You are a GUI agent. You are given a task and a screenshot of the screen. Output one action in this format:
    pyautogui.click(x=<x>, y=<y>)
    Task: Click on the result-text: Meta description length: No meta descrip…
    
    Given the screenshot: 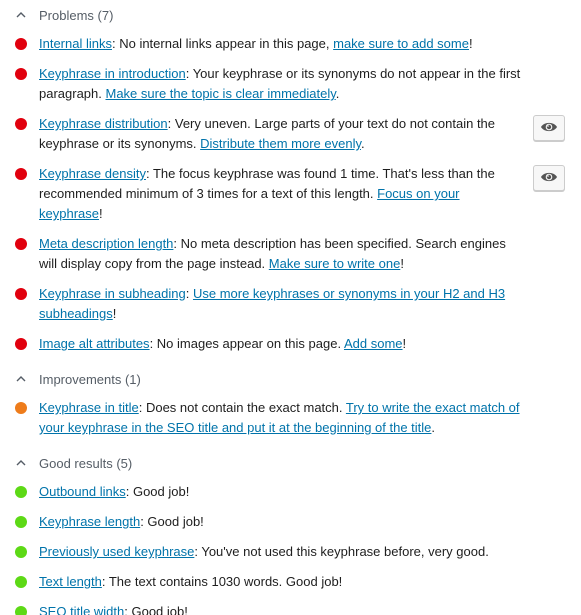 What is the action you would take?
    pyautogui.click(x=280, y=254)
    